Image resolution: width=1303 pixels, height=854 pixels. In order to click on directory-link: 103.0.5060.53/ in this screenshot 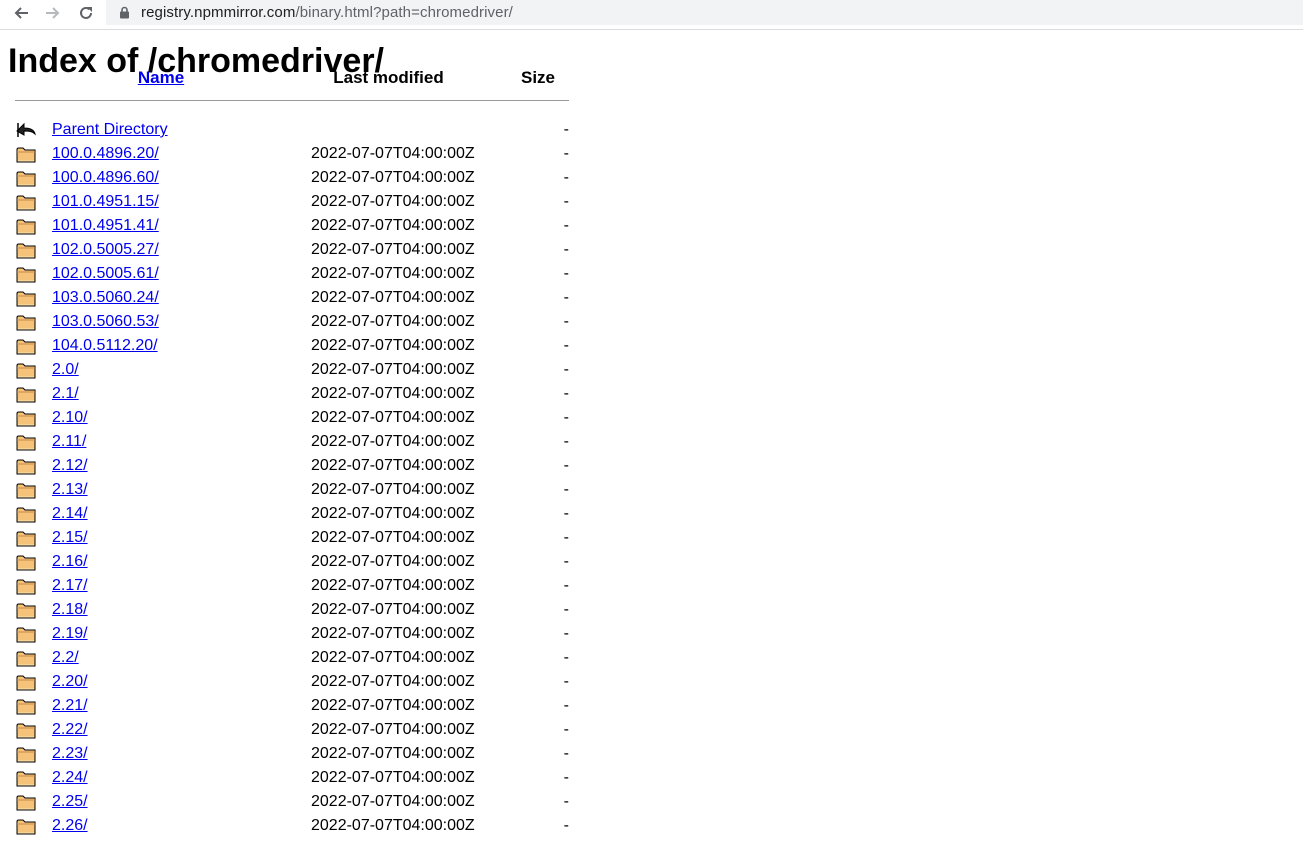, I will do `click(105, 321)`.